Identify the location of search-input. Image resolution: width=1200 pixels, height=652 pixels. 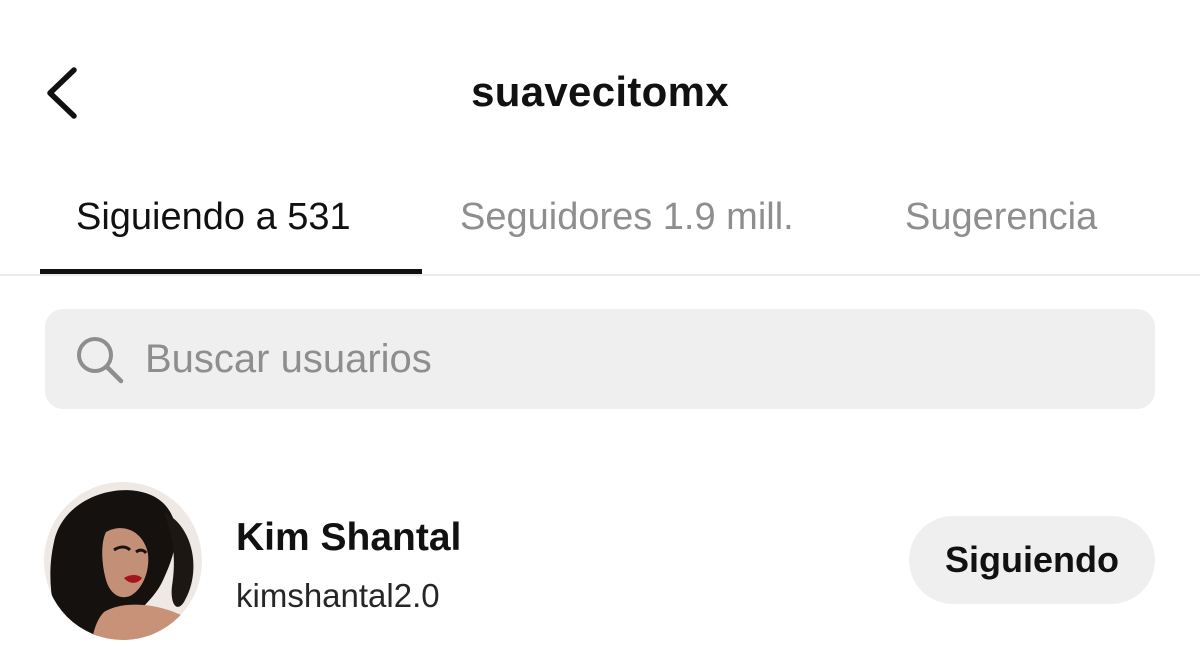
(635, 359).